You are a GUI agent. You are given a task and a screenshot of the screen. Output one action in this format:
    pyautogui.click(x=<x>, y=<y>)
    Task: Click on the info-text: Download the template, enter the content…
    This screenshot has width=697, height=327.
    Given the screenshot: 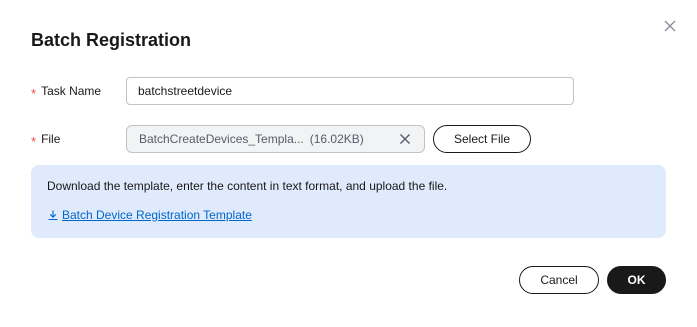 What is the action you would take?
    pyautogui.click(x=247, y=186)
    